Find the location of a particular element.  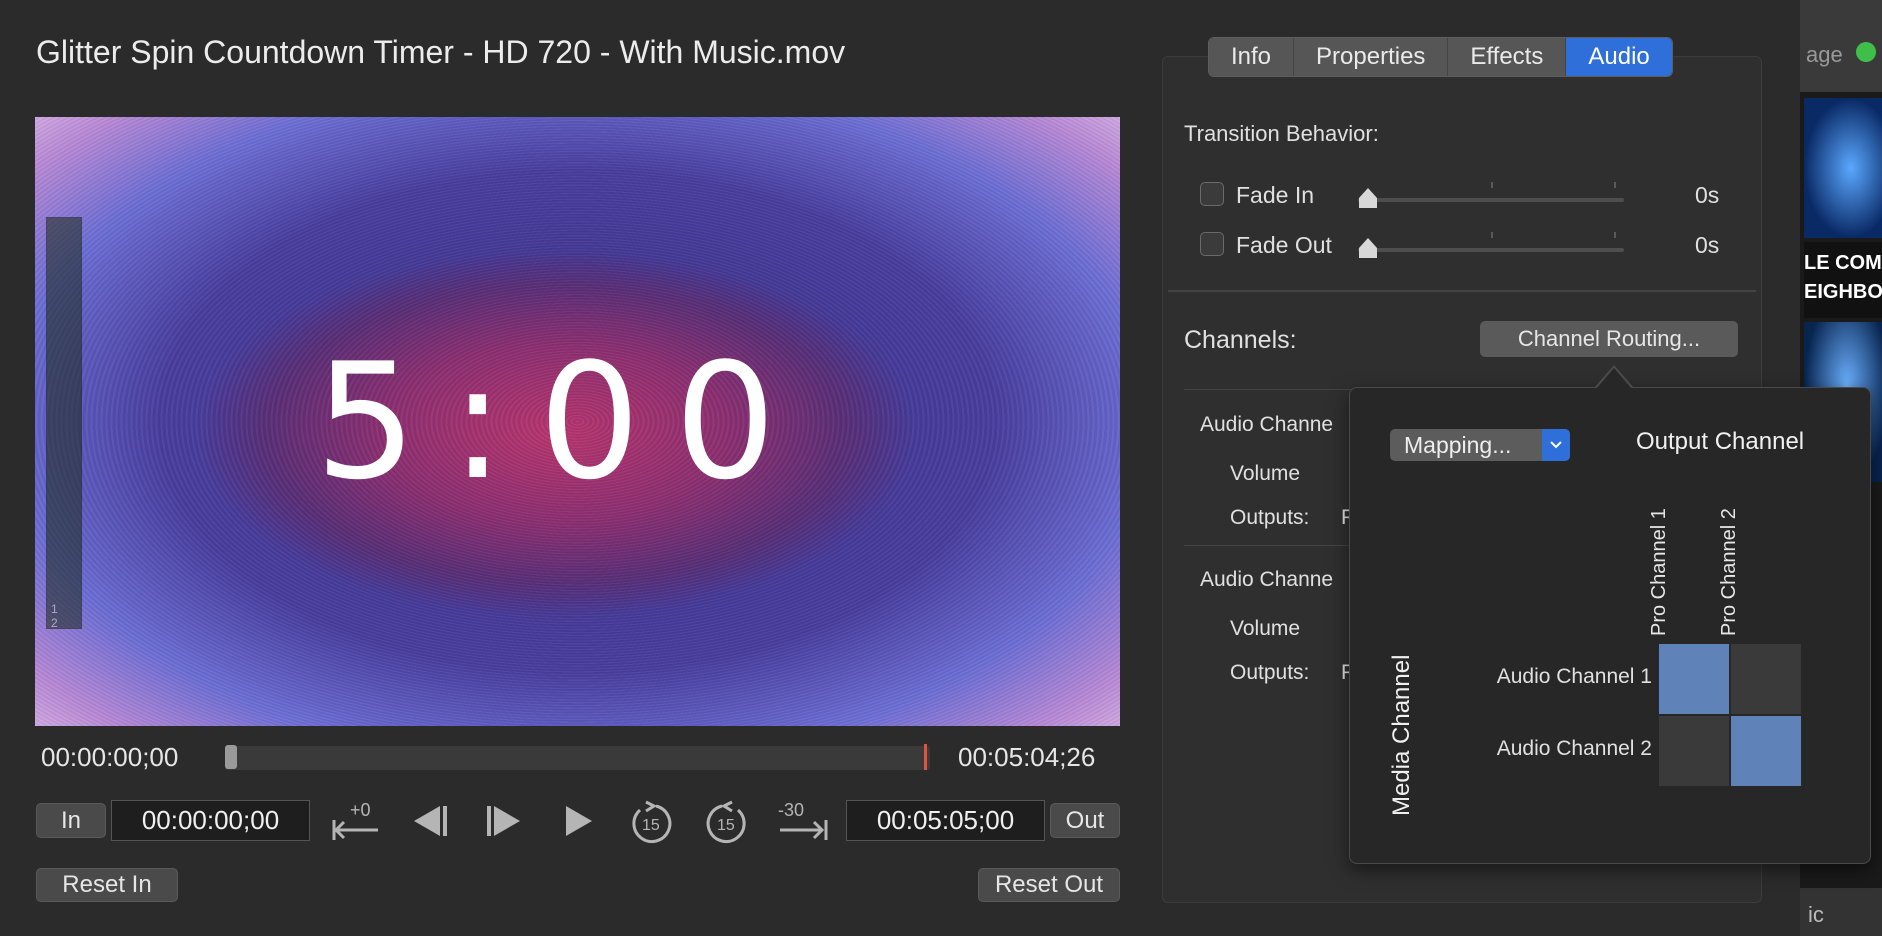

fade-out-slider-knob is located at coordinates (1368, 248).